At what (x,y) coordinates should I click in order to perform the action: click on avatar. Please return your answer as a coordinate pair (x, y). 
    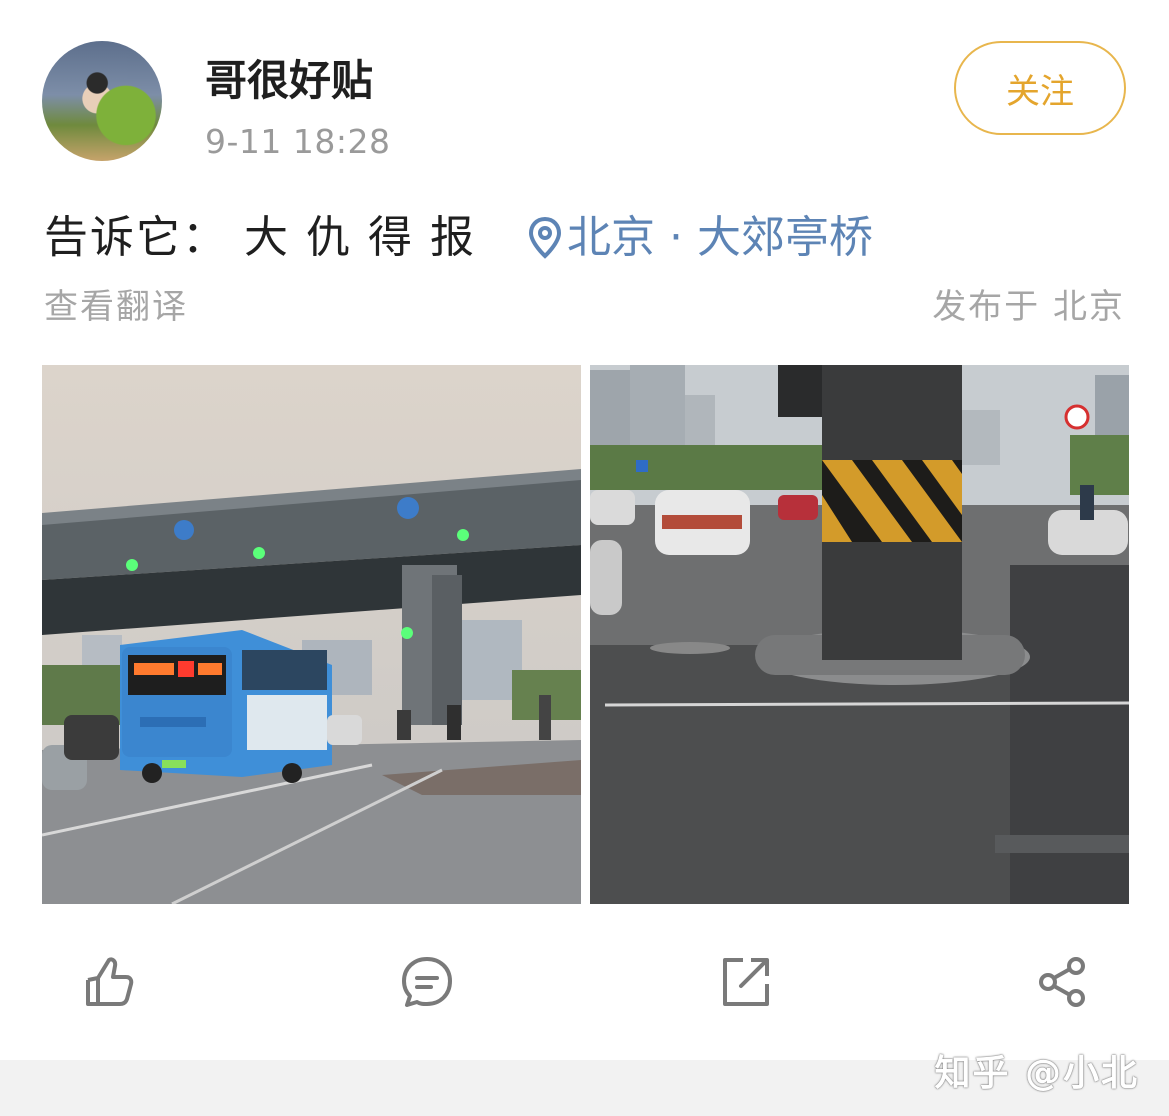
    Looking at the image, I should click on (102, 101).